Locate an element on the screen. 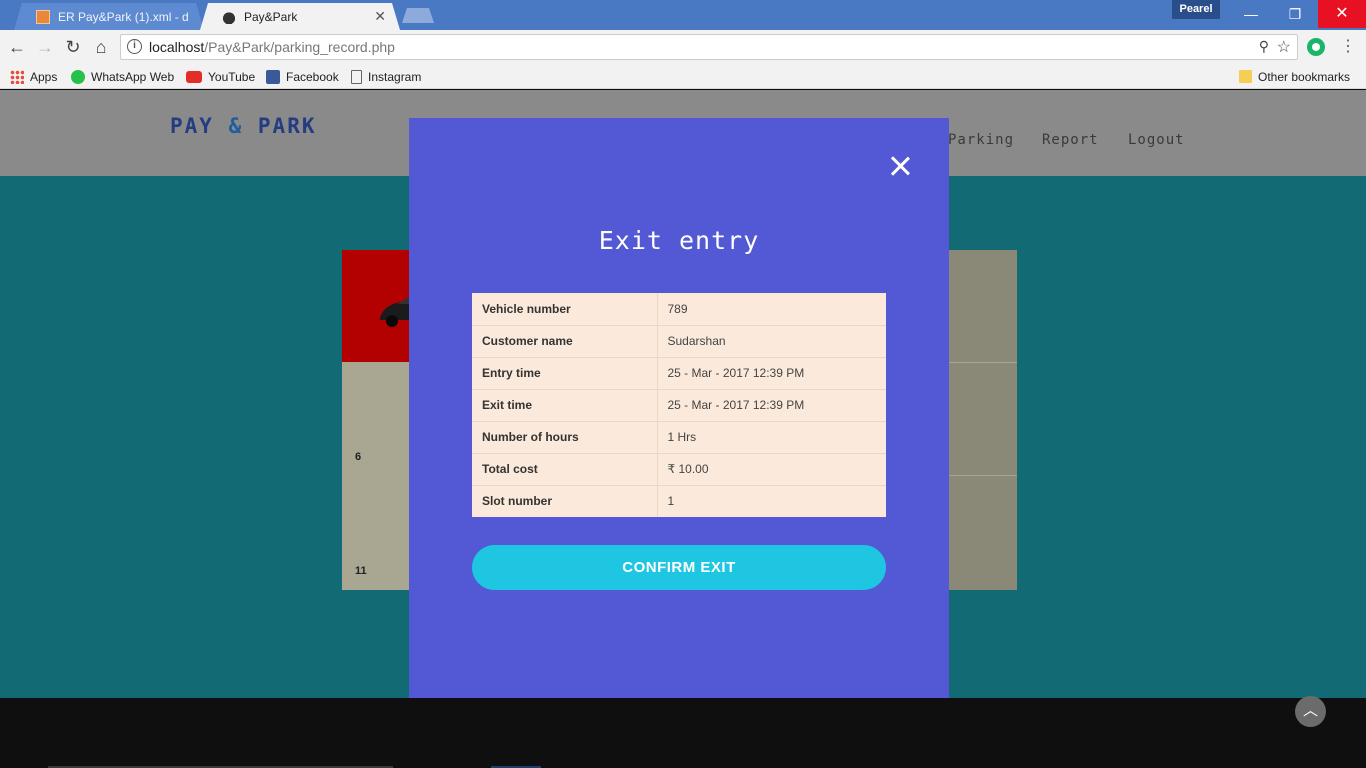 This screenshot has height=768, width=1366. table-row: Total cost ₹ 10.00 is located at coordinates (679, 469).